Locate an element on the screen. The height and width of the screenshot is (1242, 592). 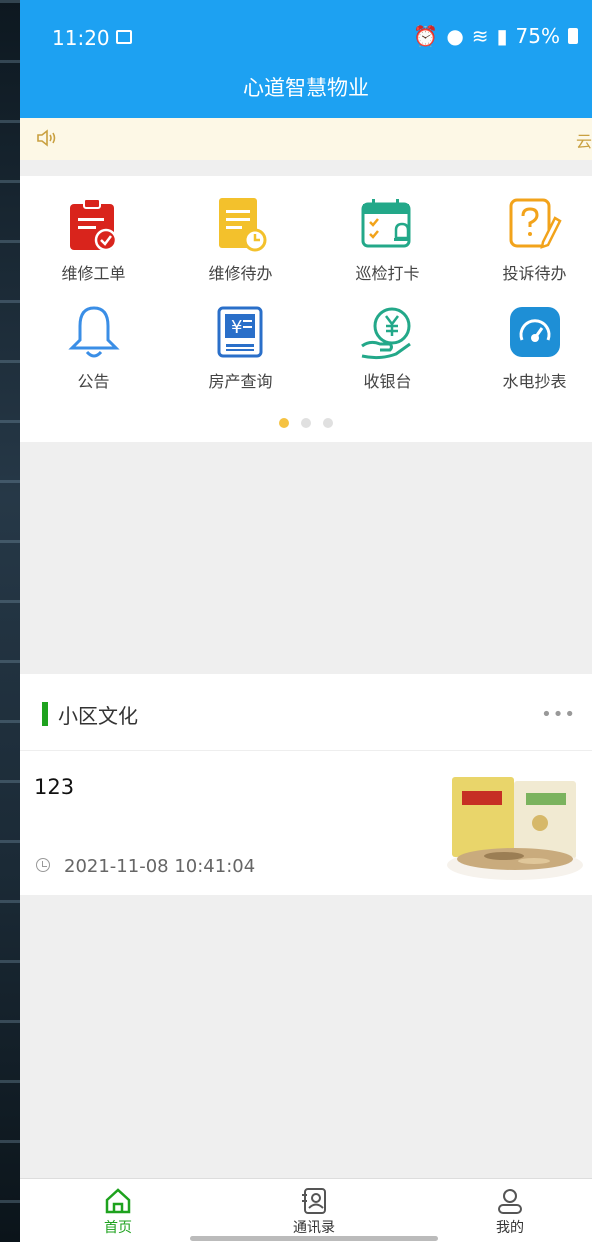
notice-marquee-text: 云 is located at coordinates (583, 141).